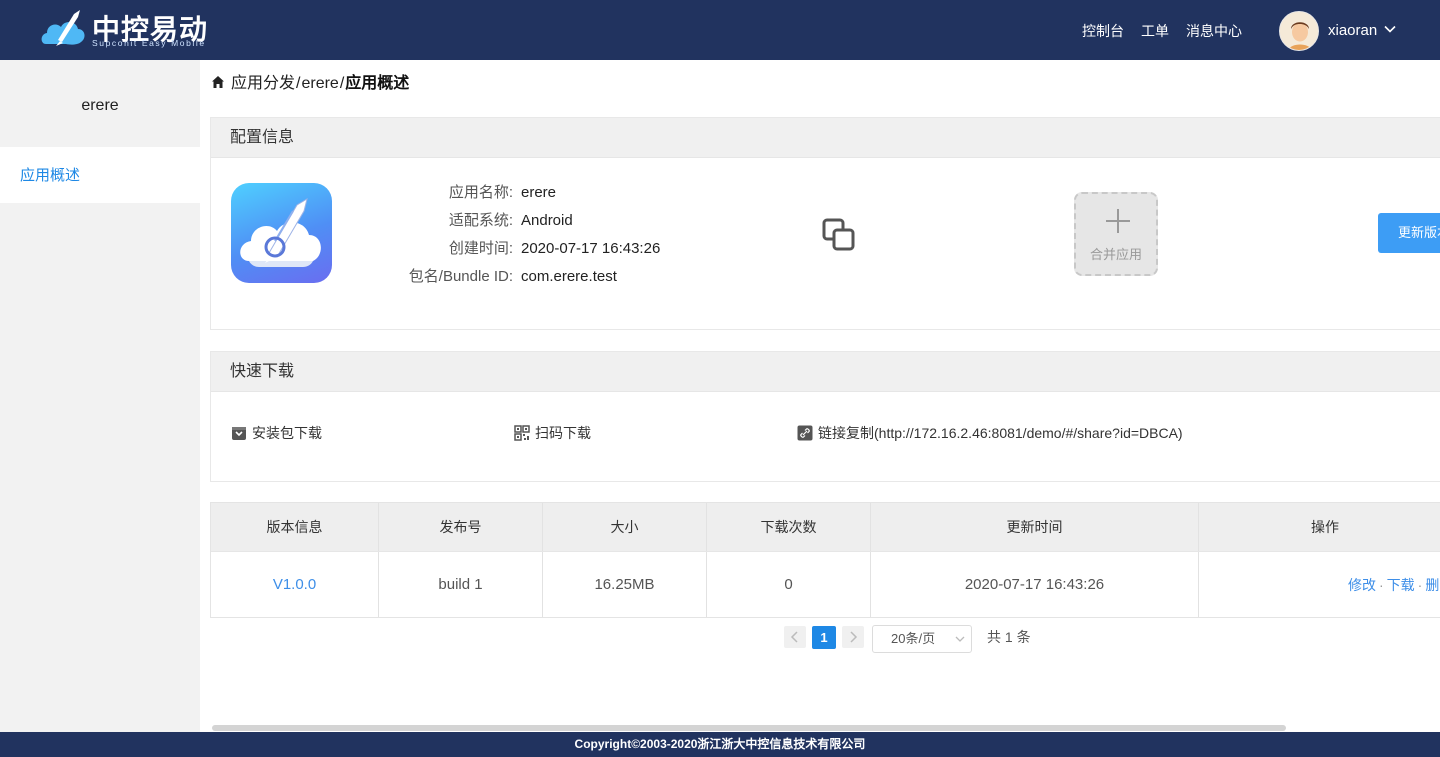 The image size is (1440, 757). Describe the element at coordinates (522, 433) in the screenshot. I see `qrcode-icon` at that location.